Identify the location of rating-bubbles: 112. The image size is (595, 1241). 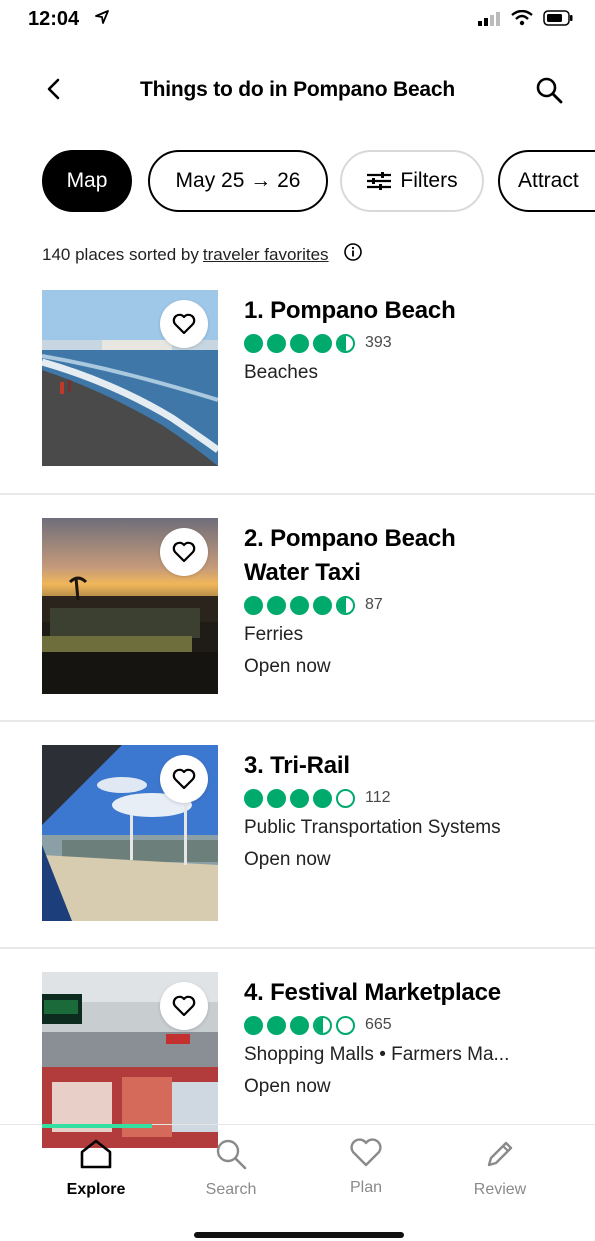
(414, 798).